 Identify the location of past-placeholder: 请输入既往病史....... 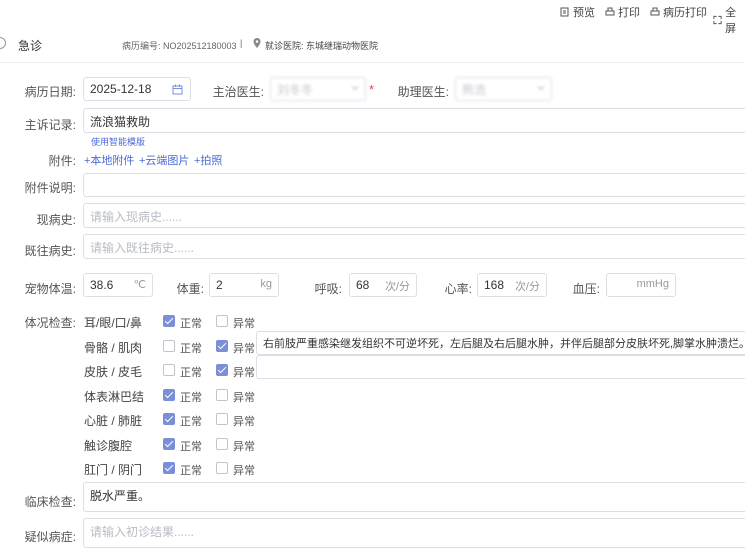
(142, 248).